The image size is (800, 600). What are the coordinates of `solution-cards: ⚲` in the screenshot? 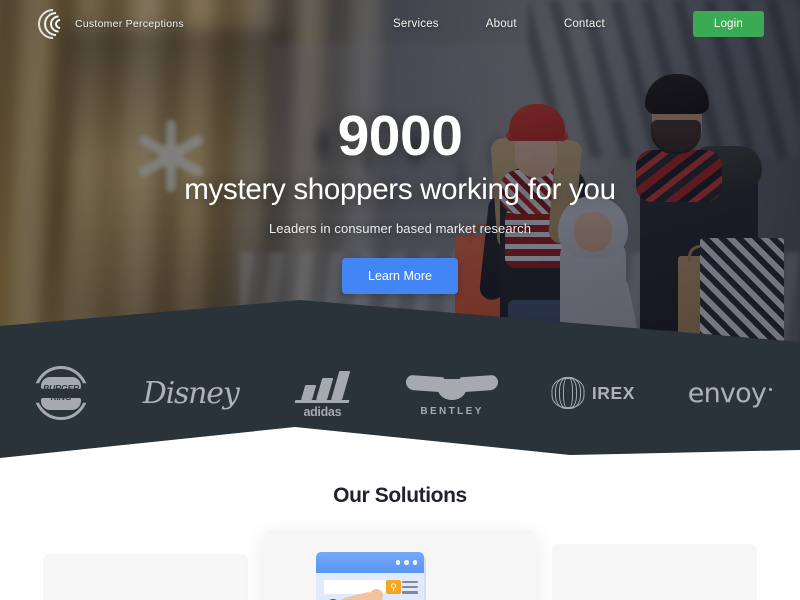 It's located at (400, 565).